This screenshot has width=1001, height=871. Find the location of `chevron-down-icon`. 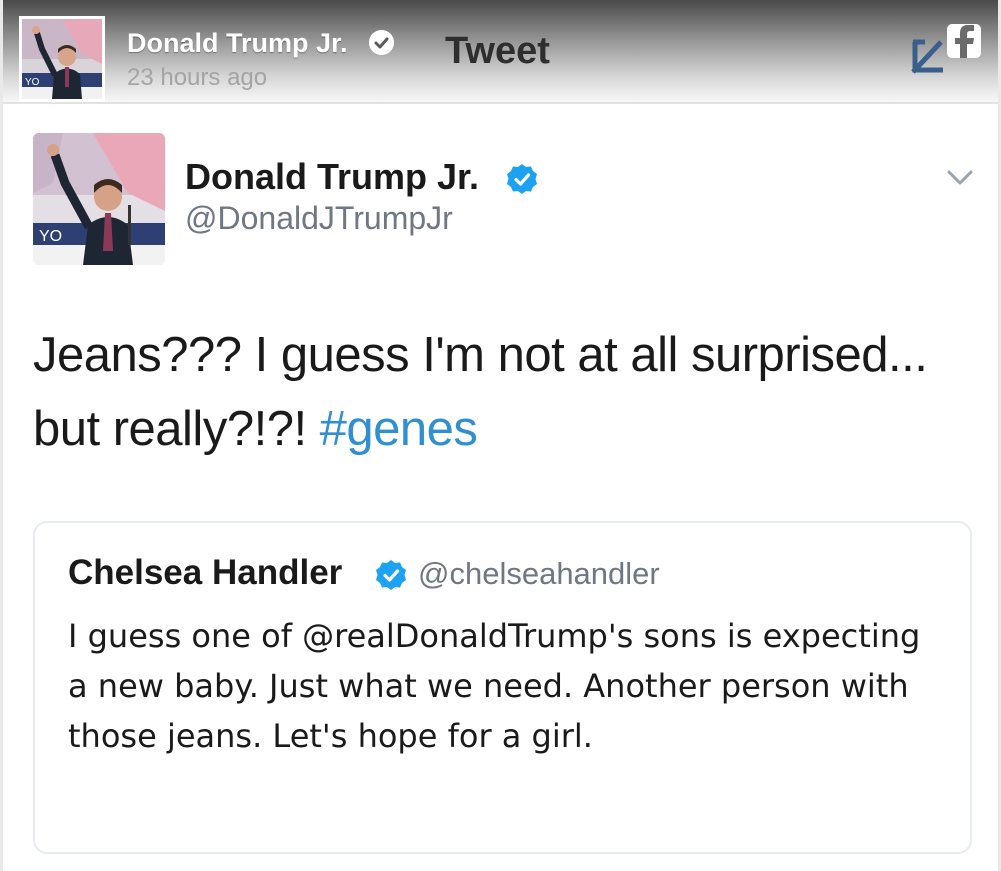

chevron-down-icon is located at coordinates (960, 178).